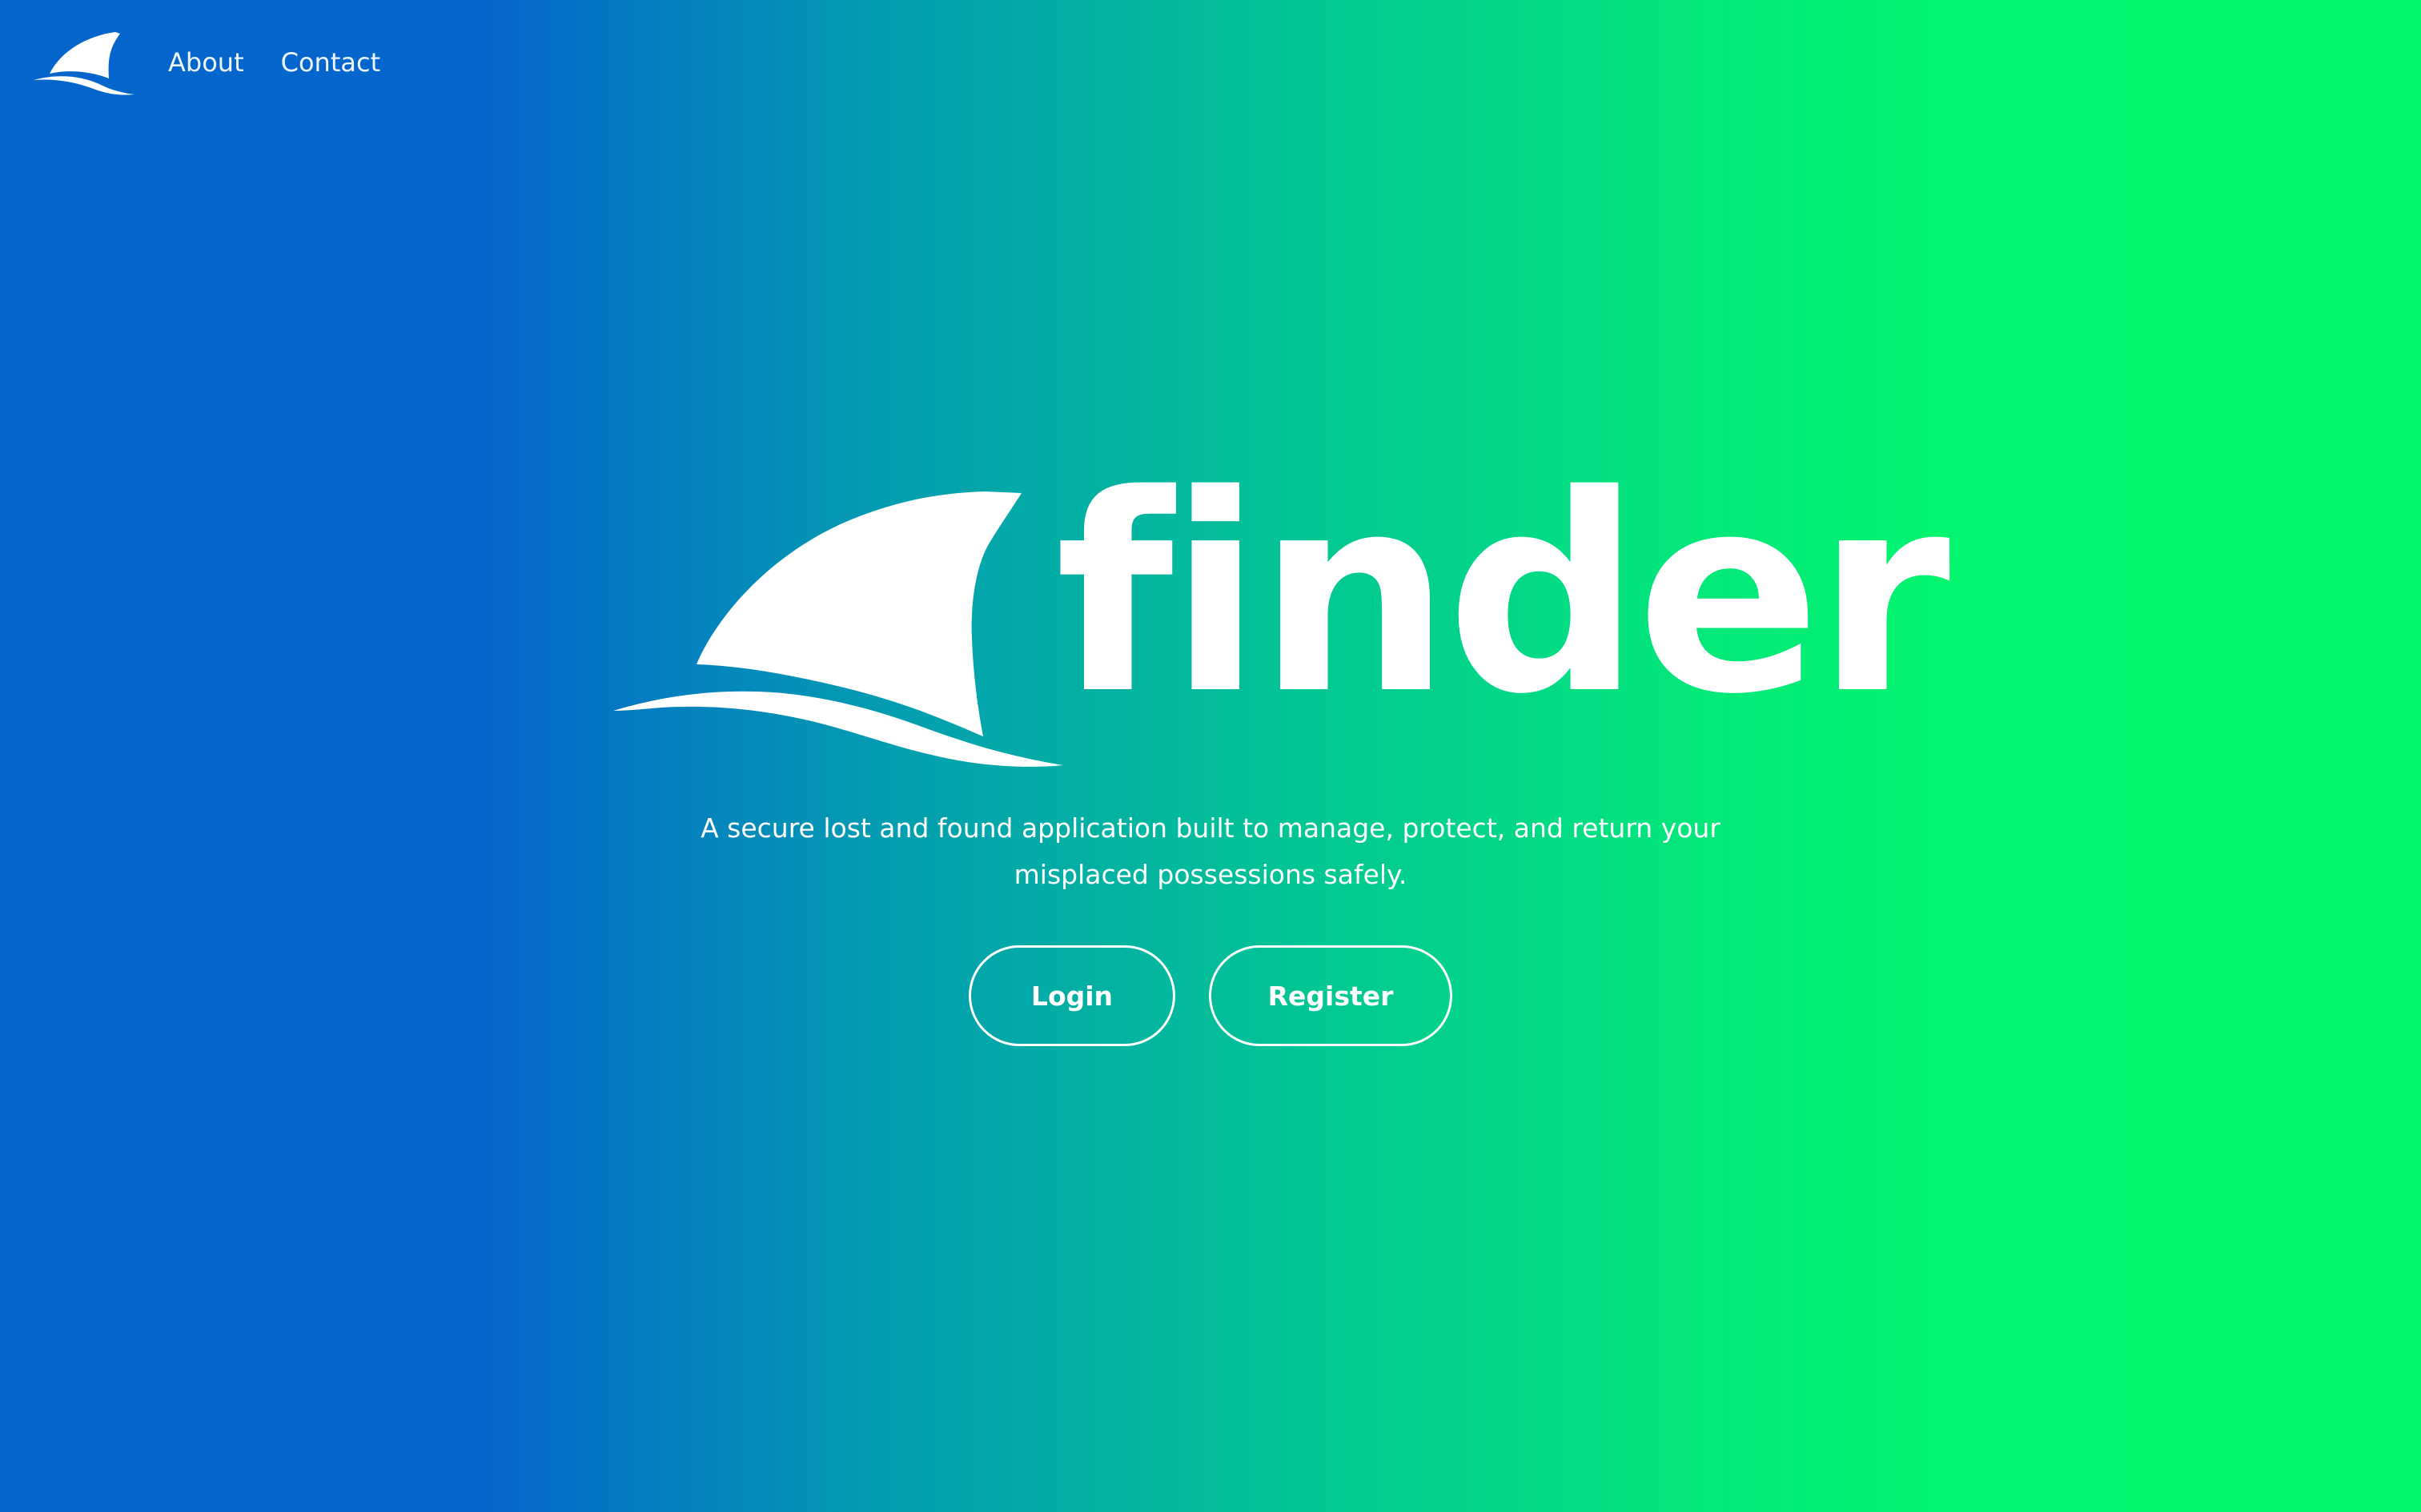  What do you see at coordinates (1210, 874) in the screenshot?
I see `tagline-line-2: misplaced possessions safely.` at bounding box center [1210, 874].